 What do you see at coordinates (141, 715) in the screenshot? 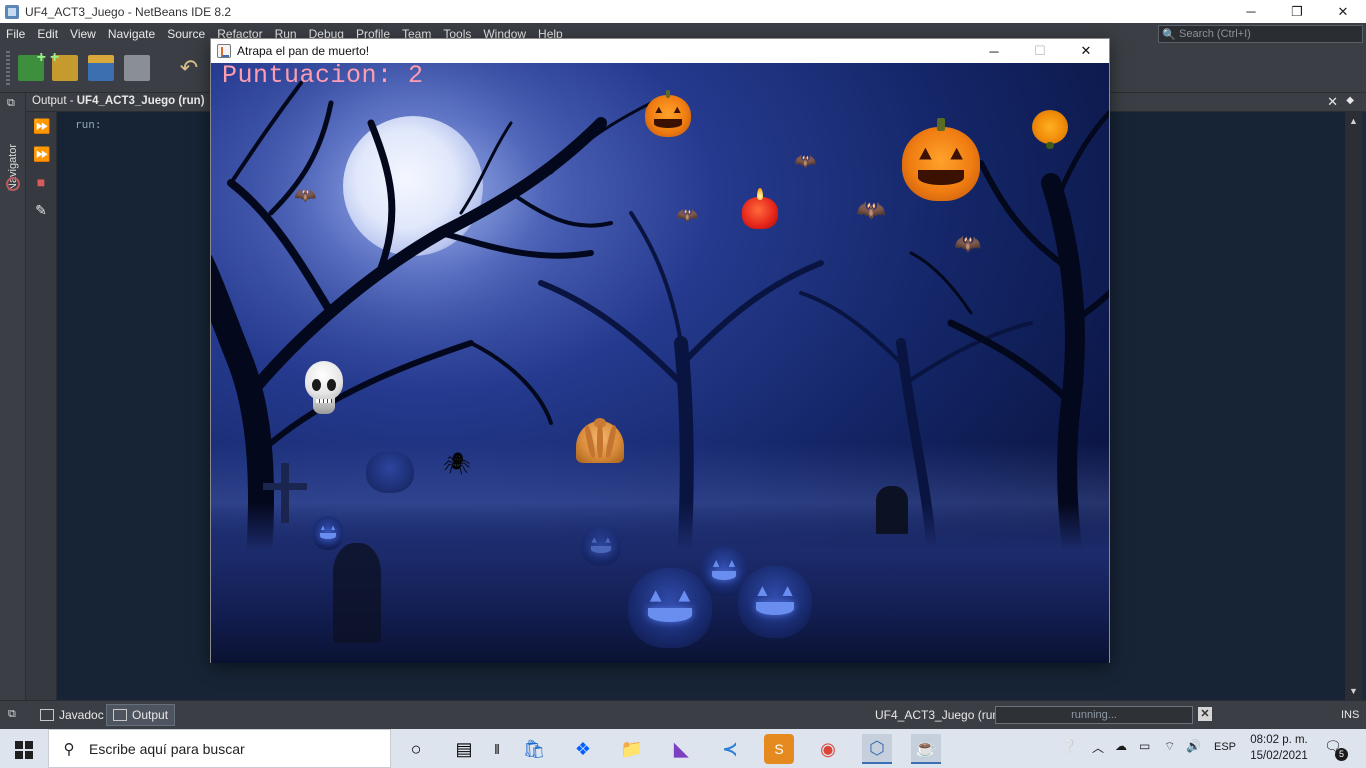
I see `tab-output: Output` at bounding box center [141, 715].